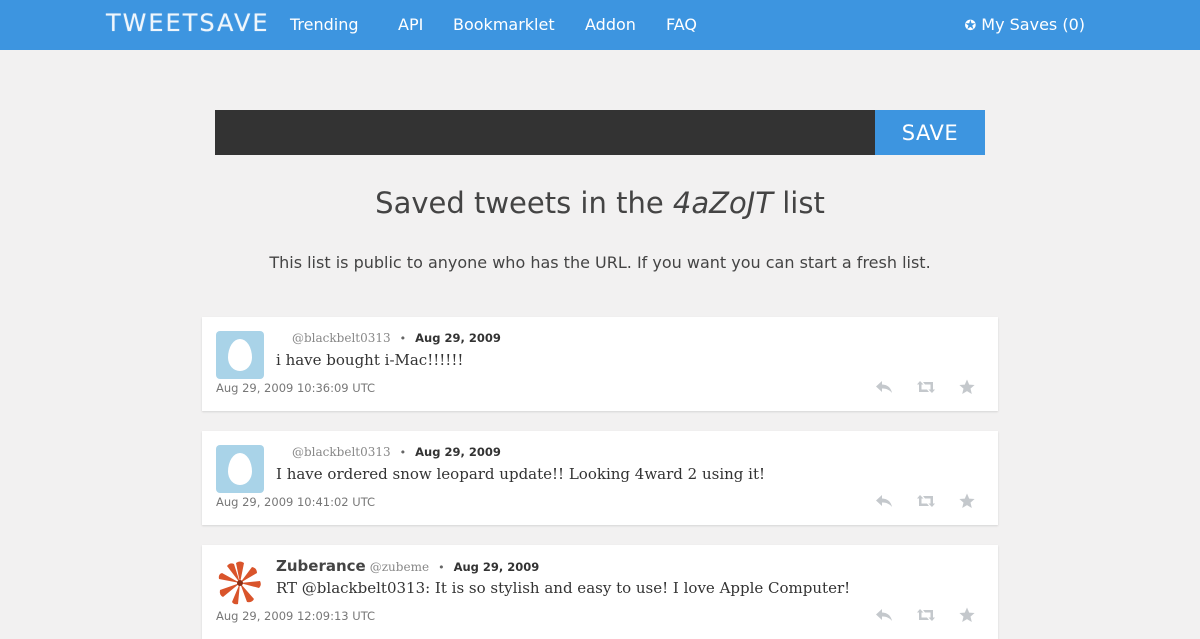 The width and height of the screenshot is (1200, 639). What do you see at coordinates (1033, 24) in the screenshot?
I see `my-saves-label: My Saves (0)` at bounding box center [1033, 24].